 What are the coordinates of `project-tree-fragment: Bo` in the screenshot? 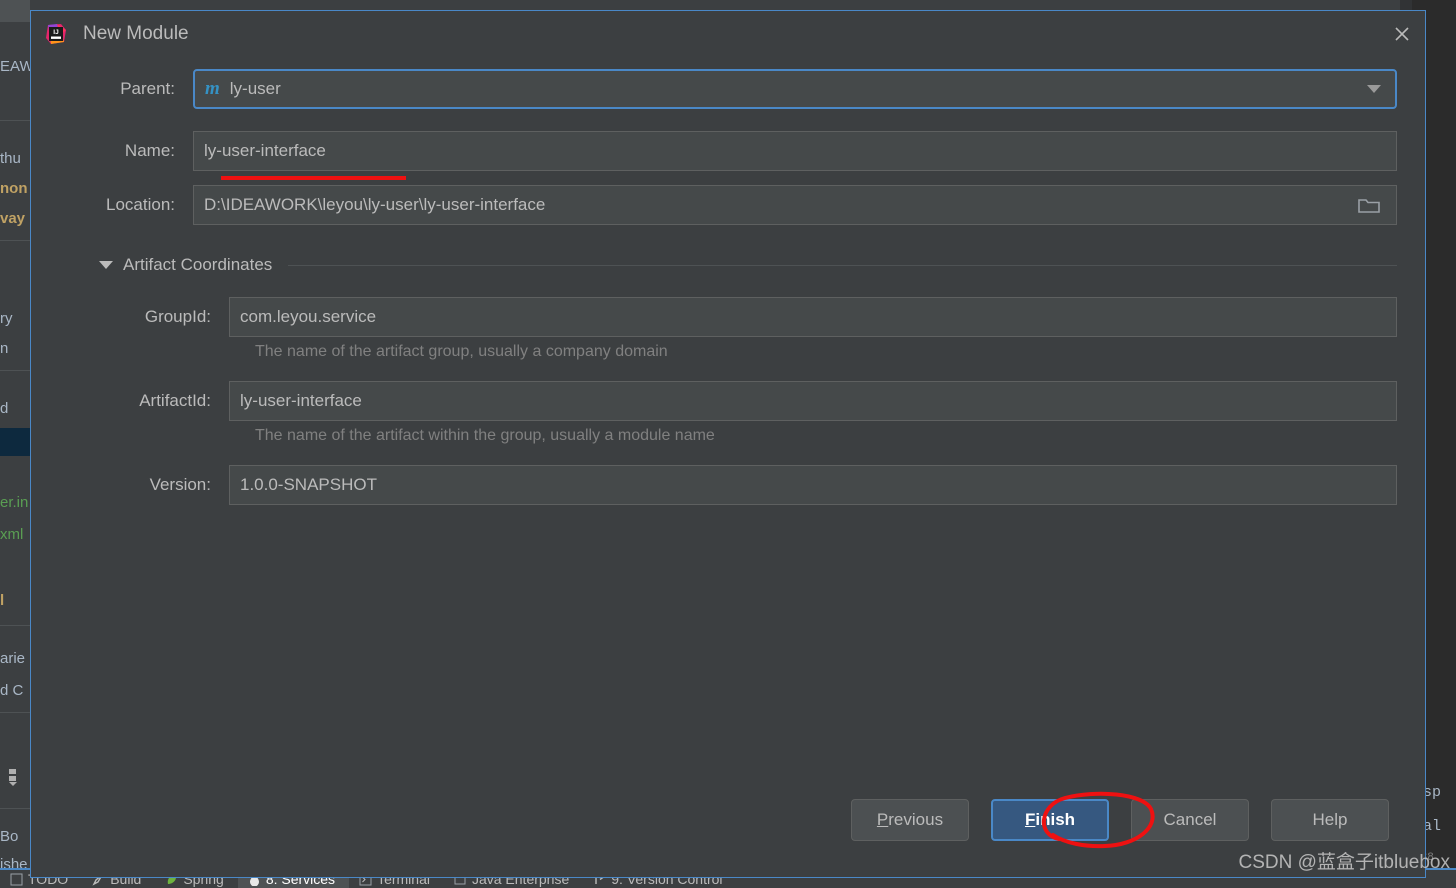 It's located at (9, 836).